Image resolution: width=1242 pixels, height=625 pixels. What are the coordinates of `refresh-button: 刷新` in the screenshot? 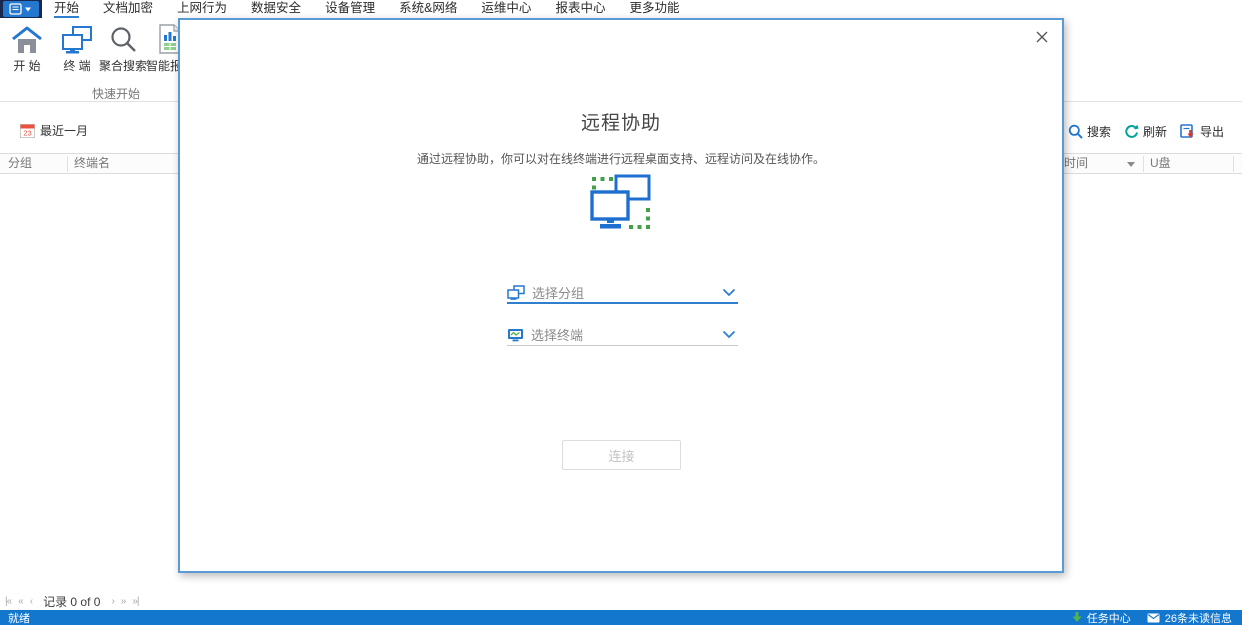 It's located at (1145, 131).